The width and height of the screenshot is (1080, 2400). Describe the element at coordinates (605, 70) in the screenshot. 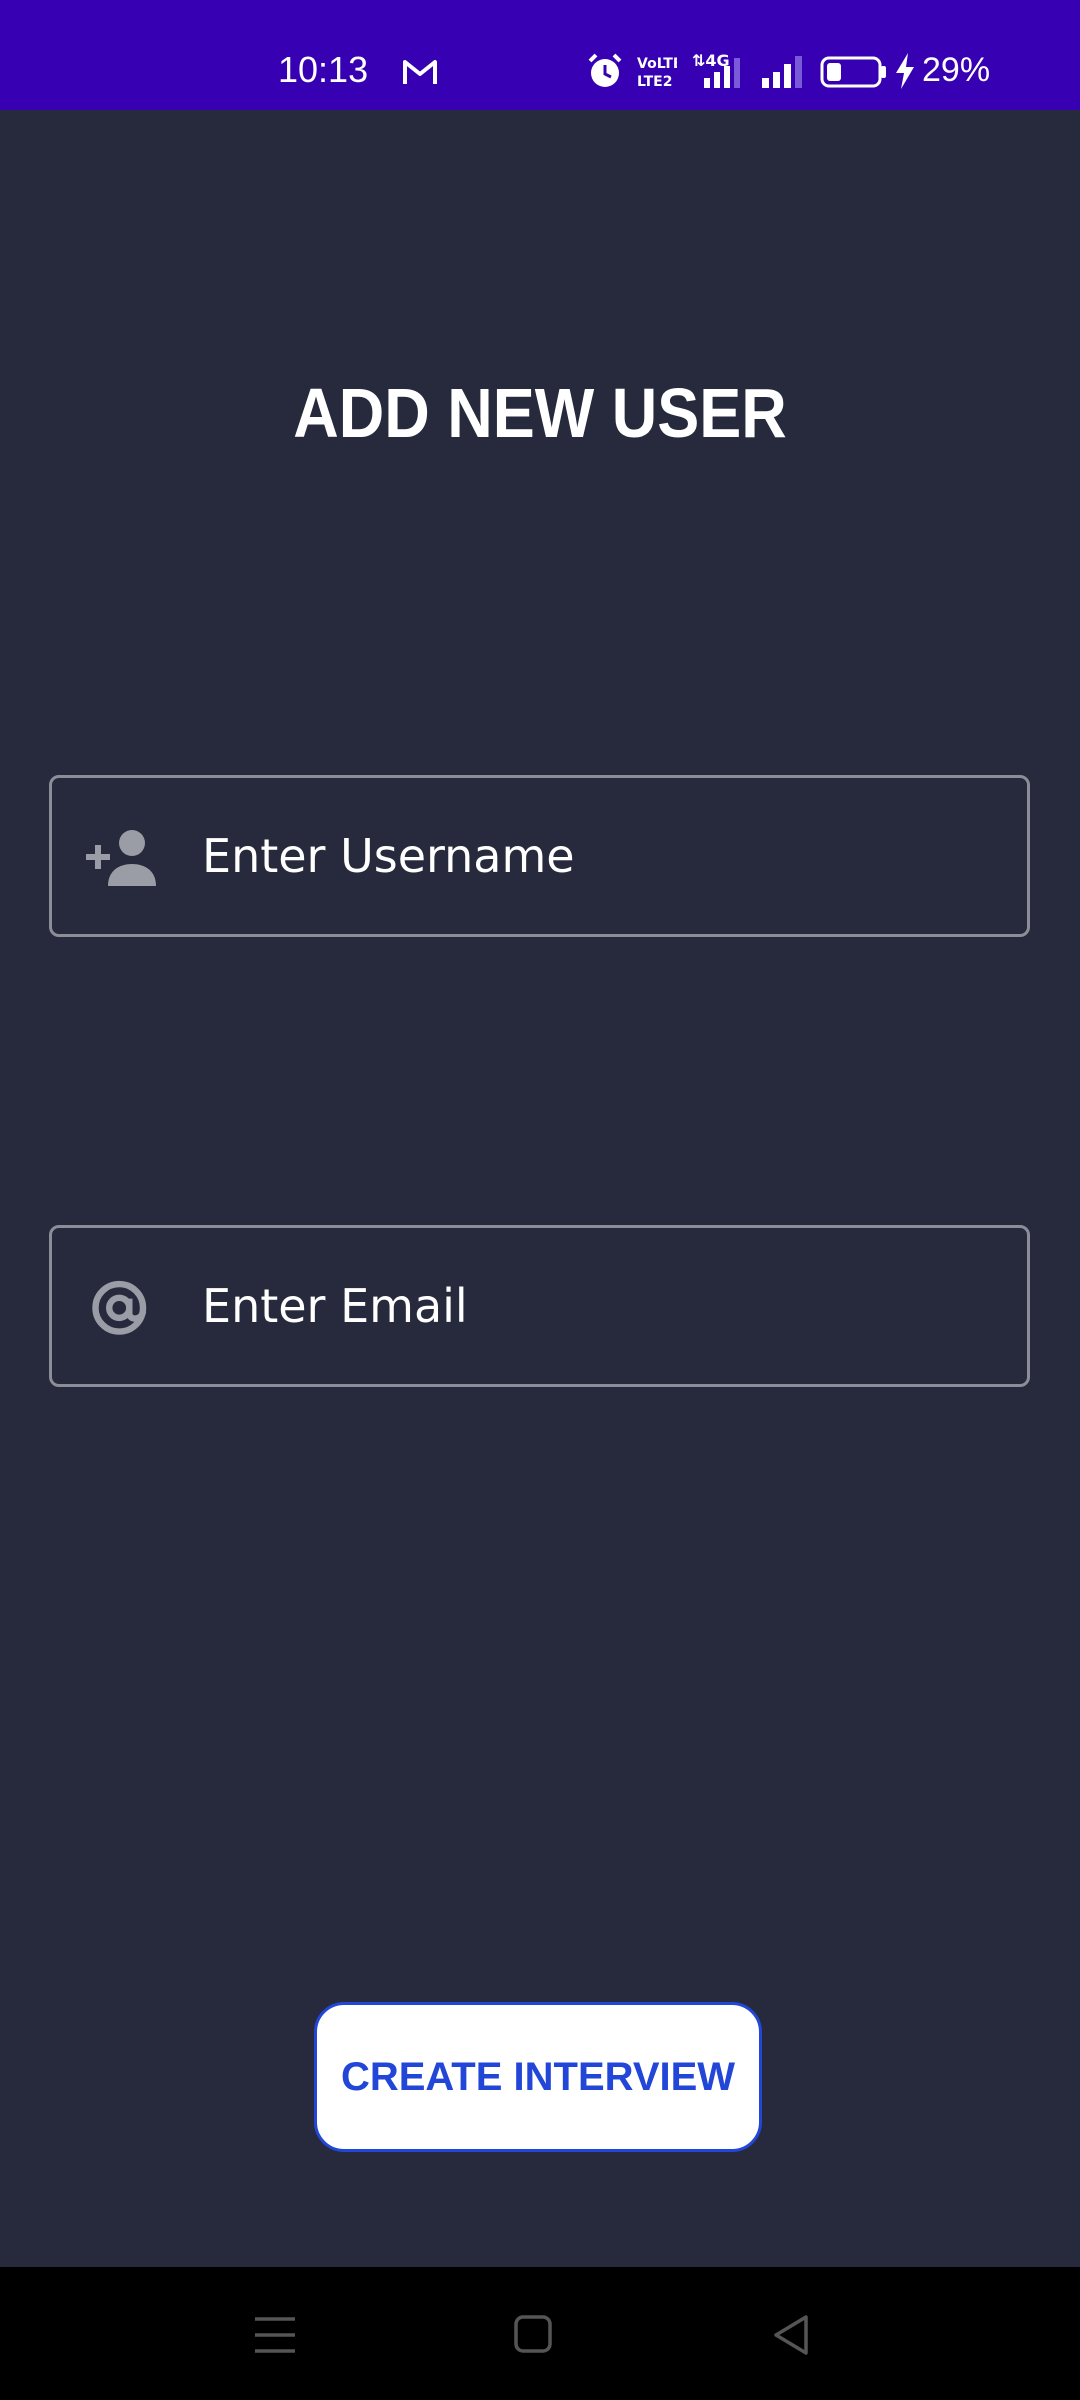

I see `alarm-icon` at that location.